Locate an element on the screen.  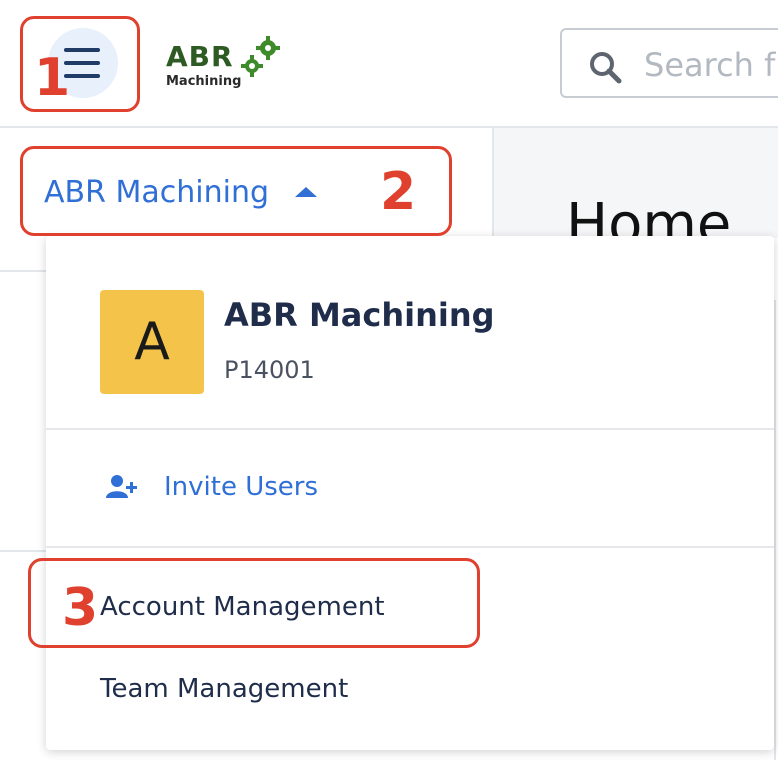
invite-users-link: Invite Users is located at coordinates (212, 487).